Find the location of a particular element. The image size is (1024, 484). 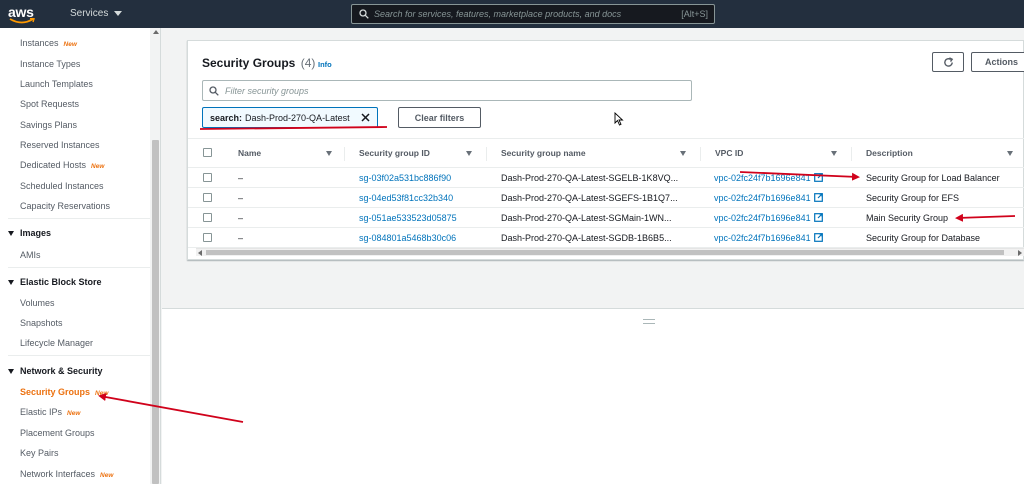

info-link: Info is located at coordinates (325, 64).